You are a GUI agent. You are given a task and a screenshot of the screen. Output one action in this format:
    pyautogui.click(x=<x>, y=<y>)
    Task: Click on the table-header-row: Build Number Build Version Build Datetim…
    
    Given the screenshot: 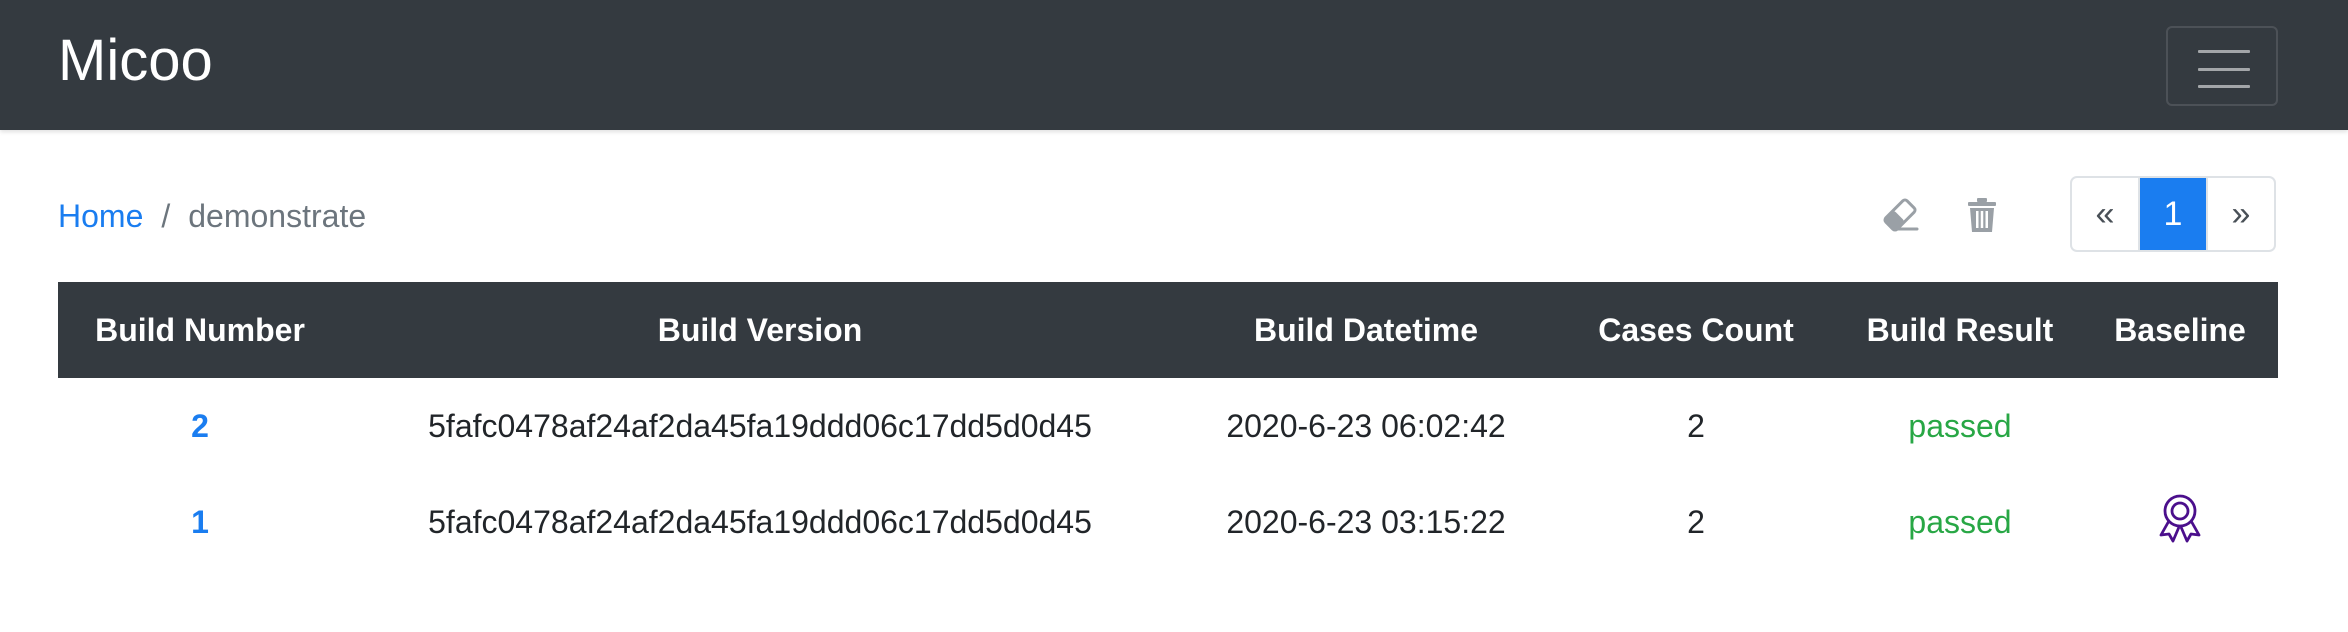 What is the action you would take?
    pyautogui.click(x=1168, y=330)
    